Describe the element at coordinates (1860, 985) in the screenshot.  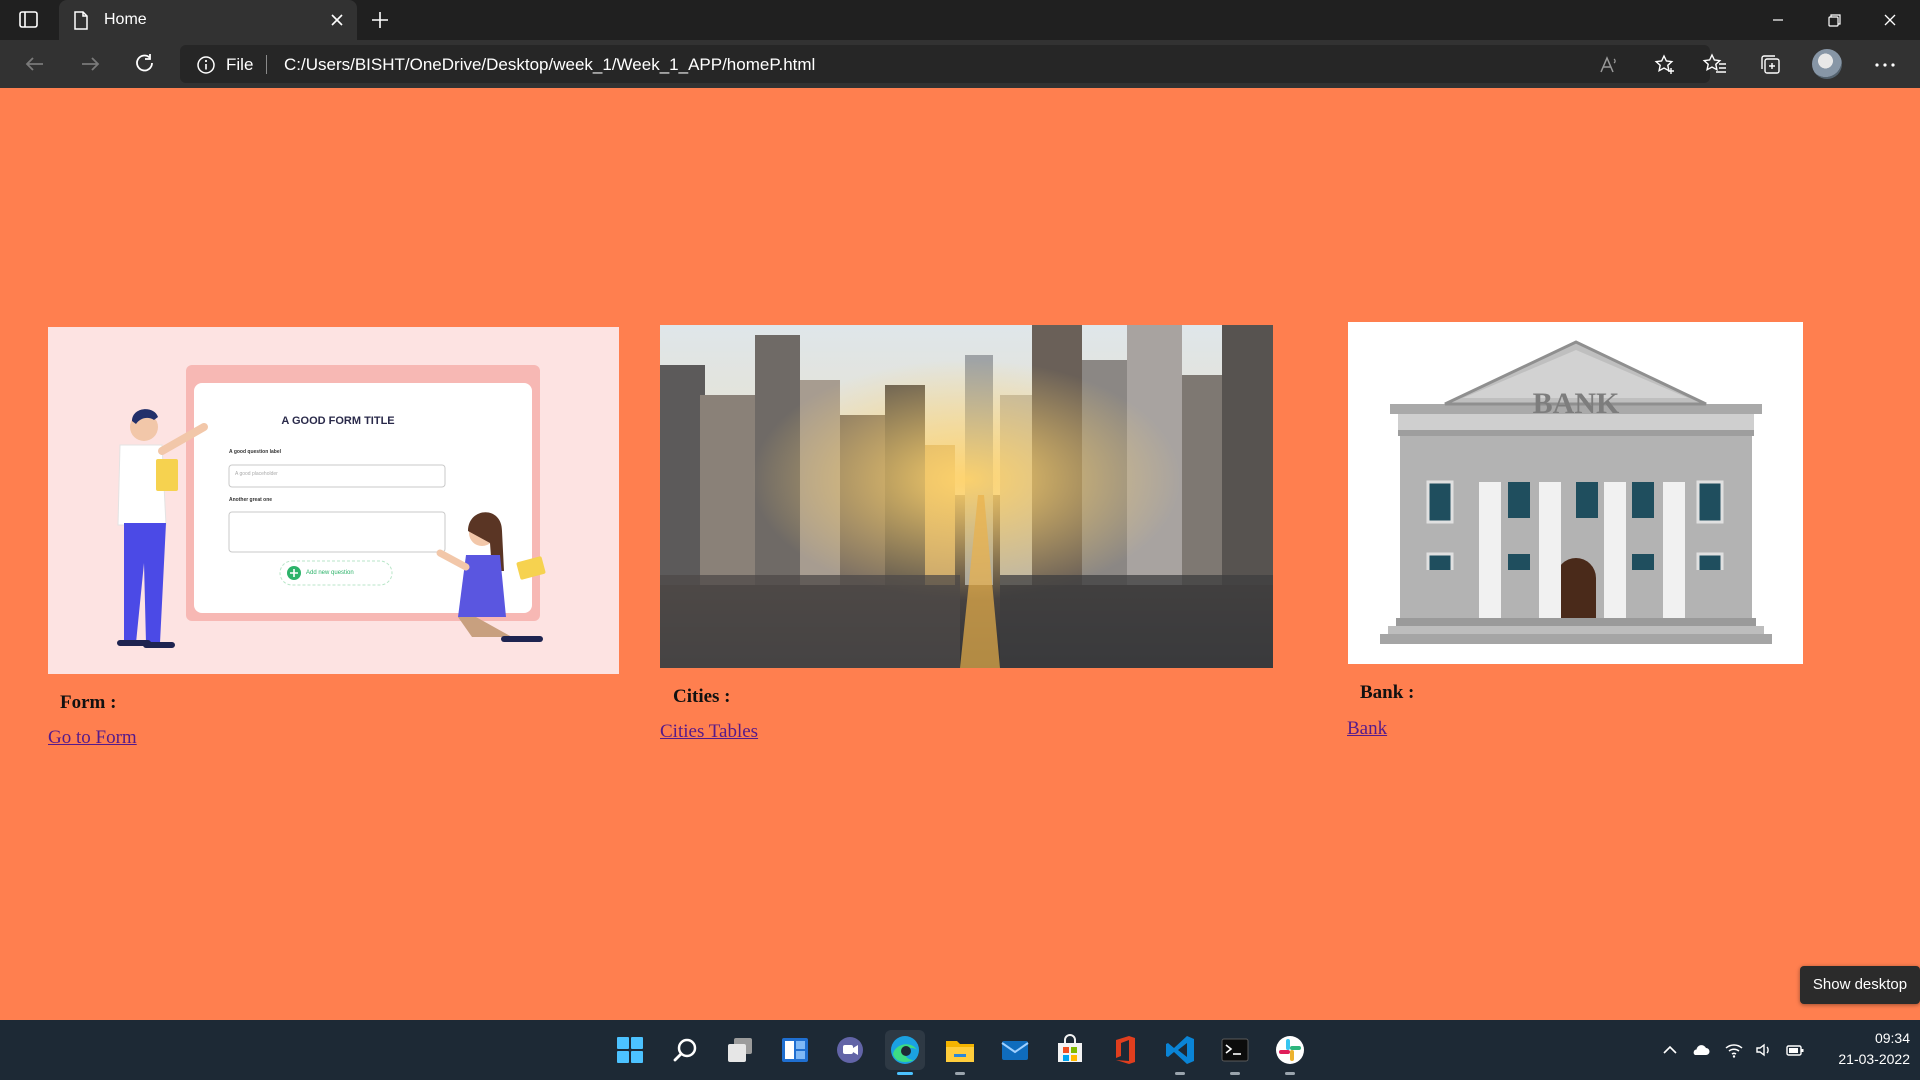
I see `show-desktop-tooltip: Show desktop` at that location.